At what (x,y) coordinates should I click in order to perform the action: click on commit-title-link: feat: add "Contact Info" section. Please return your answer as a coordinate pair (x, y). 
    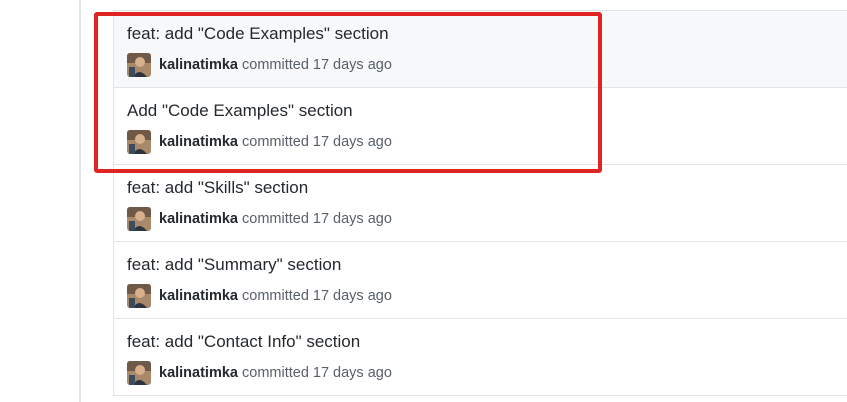
    Looking at the image, I should click on (243, 342).